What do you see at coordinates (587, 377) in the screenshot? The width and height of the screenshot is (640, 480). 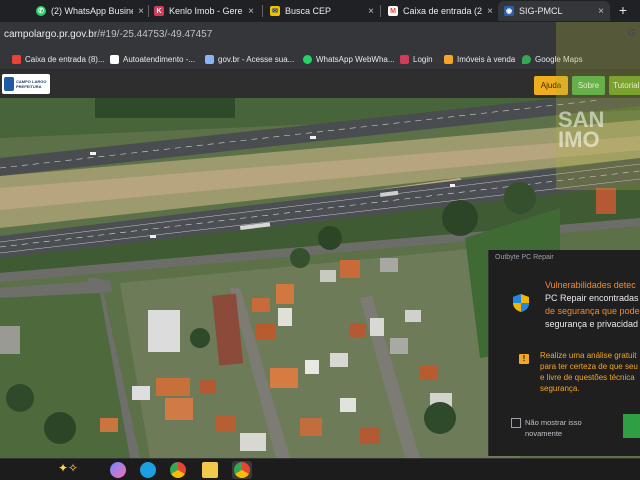 I see `popup-warning-line: e livre de questões técnica` at bounding box center [587, 377].